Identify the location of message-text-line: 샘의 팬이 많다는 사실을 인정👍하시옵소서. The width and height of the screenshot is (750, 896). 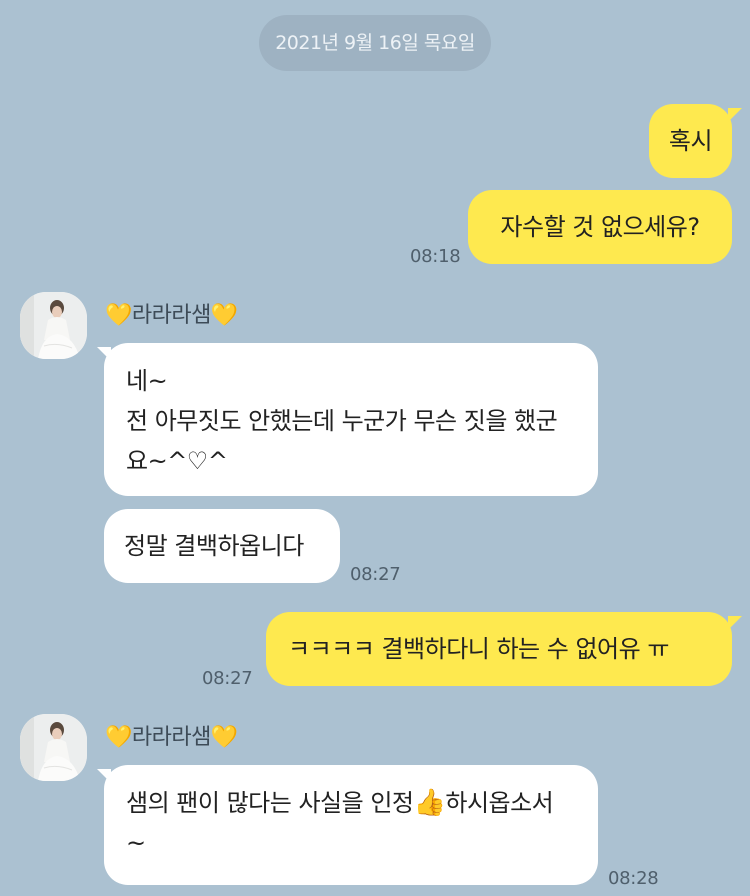
(362, 803).